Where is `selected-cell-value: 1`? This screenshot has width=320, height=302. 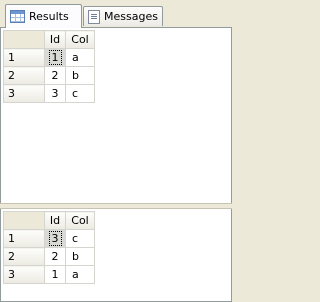 selected-cell-value: 1 is located at coordinates (55, 57).